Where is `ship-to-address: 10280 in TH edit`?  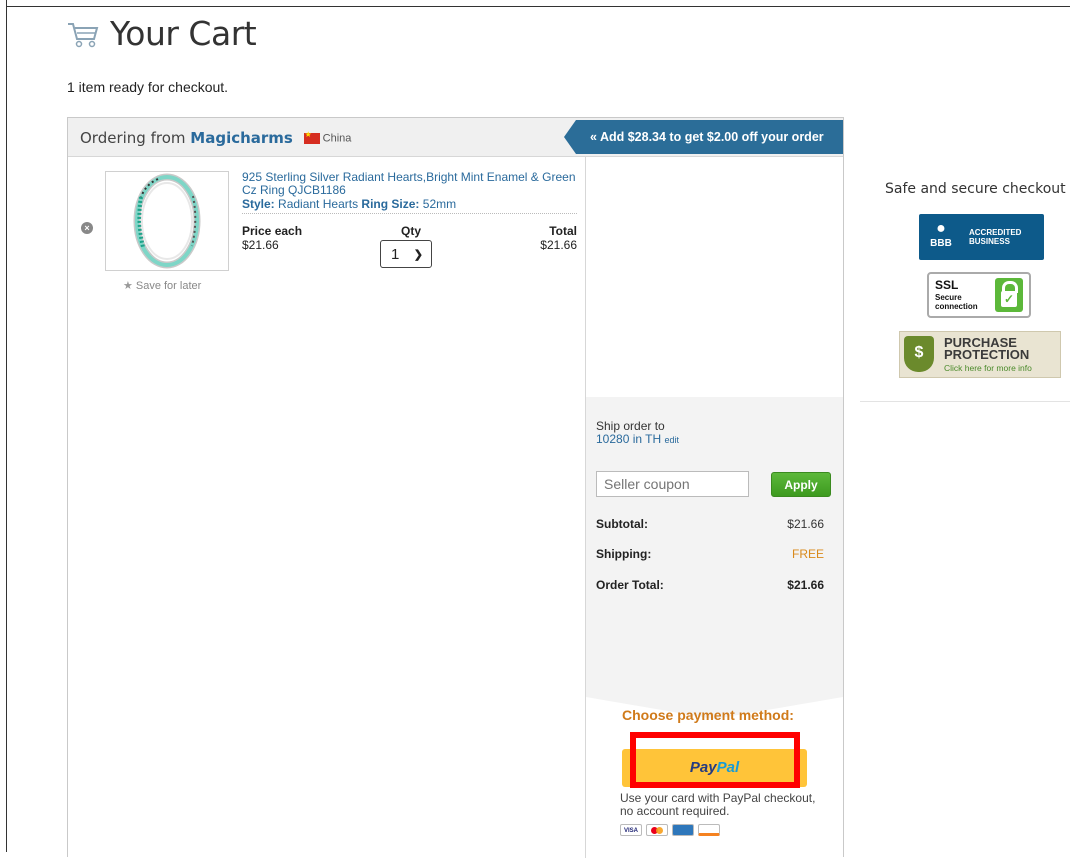
ship-to-address: 10280 in TH edit is located at coordinates (637, 439).